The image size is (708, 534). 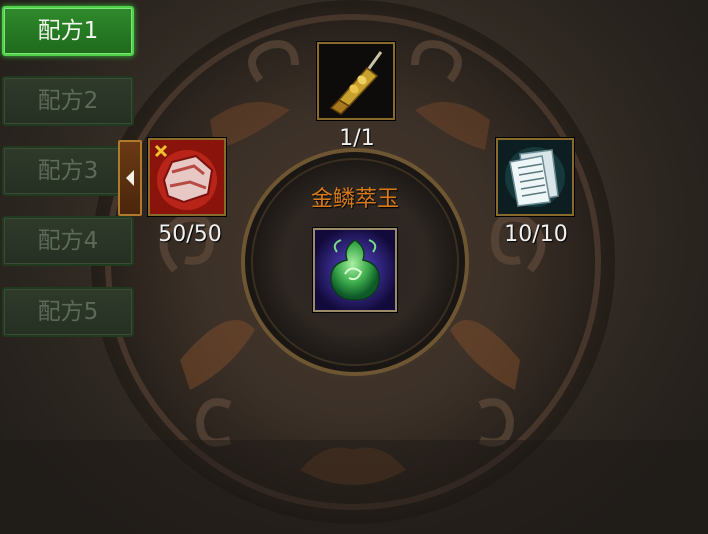 What do you see at coordinates (68, 101) in the screenshot?
I see `tab-recipe-2: 配方2` at bounding box center [68, 101].